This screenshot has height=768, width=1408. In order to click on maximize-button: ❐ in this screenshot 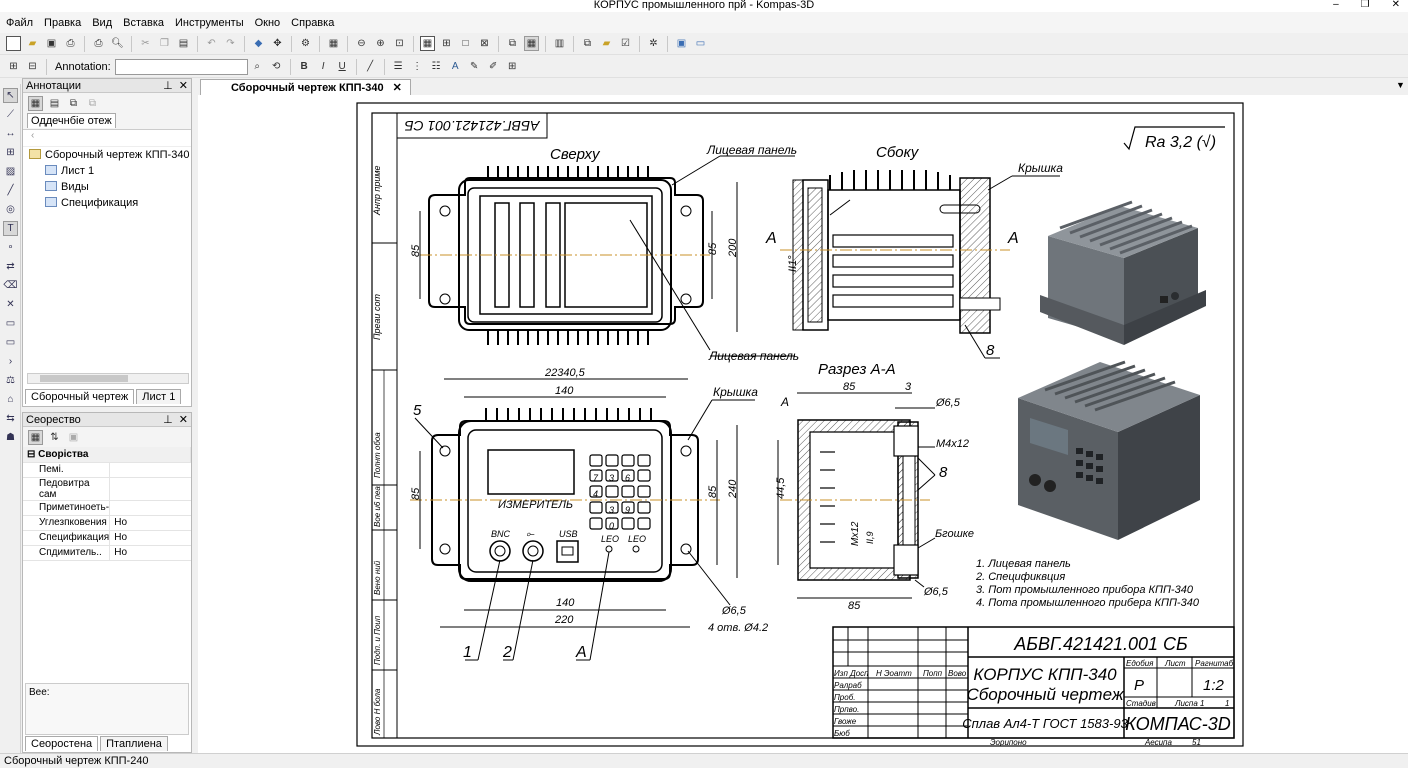, I will do `click(1365, 5)`.